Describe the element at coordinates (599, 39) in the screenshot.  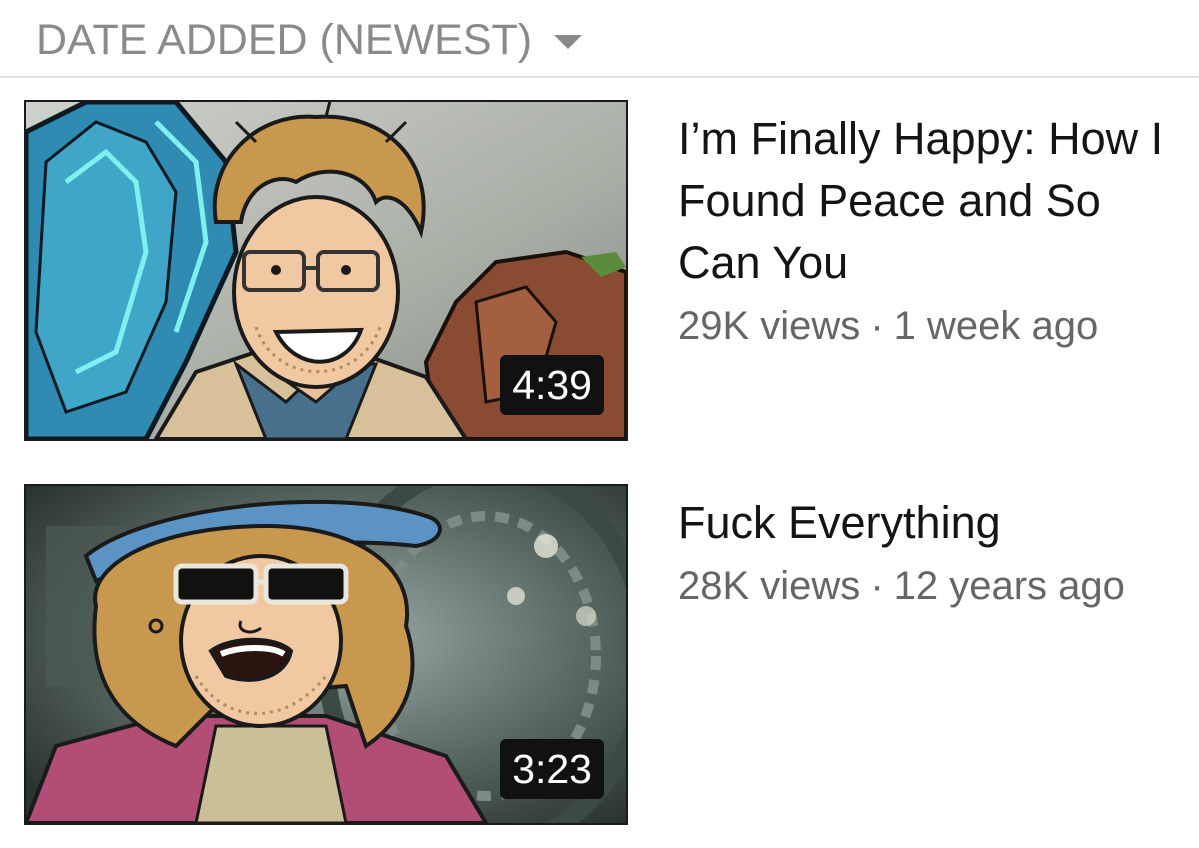
I see `sort-bar: DATE ADDED (NEWEST)` at that location.